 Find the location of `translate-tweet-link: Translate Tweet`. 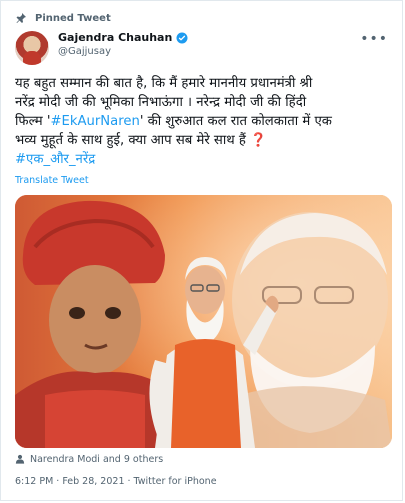

translate-tweet-link: Translate Tweet is located at coordinates (52, 180).